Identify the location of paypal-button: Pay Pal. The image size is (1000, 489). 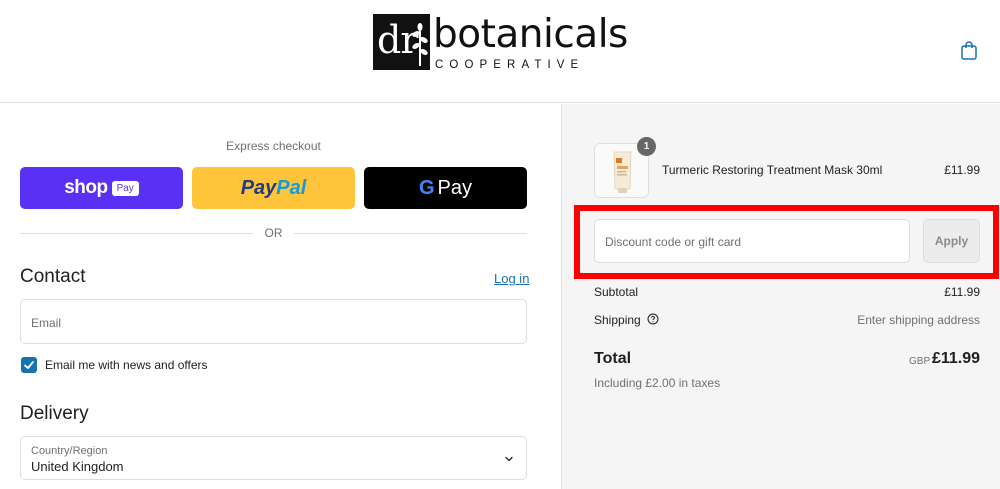
(273, 188).